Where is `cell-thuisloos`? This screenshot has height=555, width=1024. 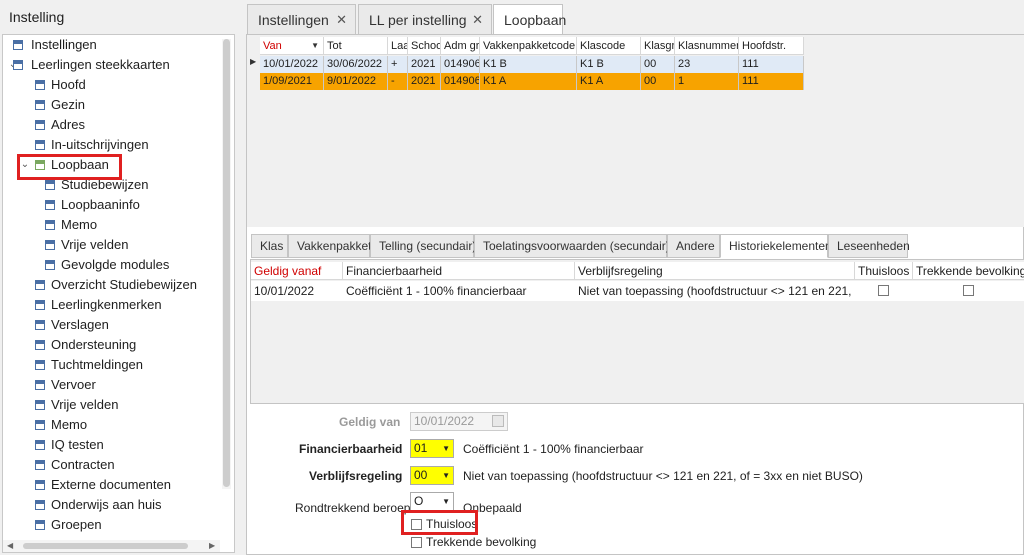
cell-thuisloos is located at coordinates (884, 291).